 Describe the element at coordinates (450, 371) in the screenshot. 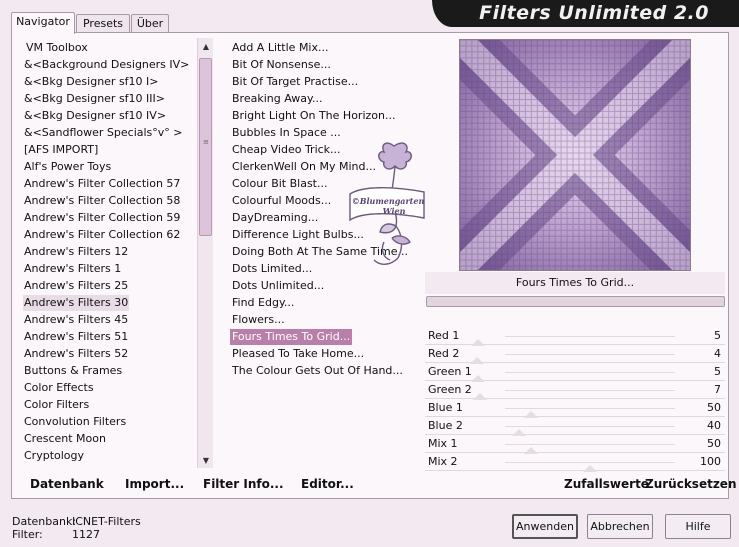

I see `param-label: Green 1` at that location.